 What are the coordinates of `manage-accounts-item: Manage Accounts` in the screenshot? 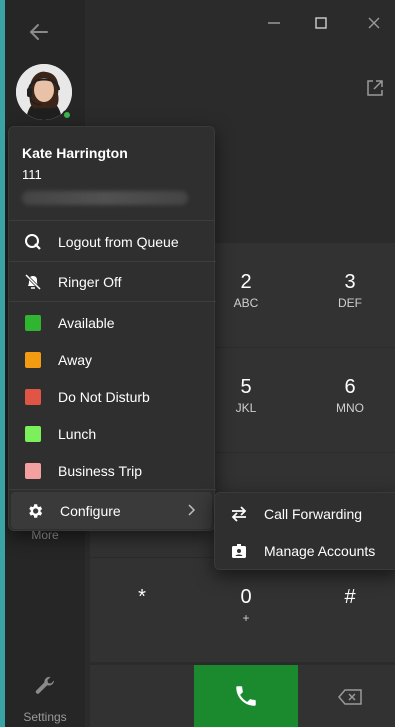 It's located at (305, 550).